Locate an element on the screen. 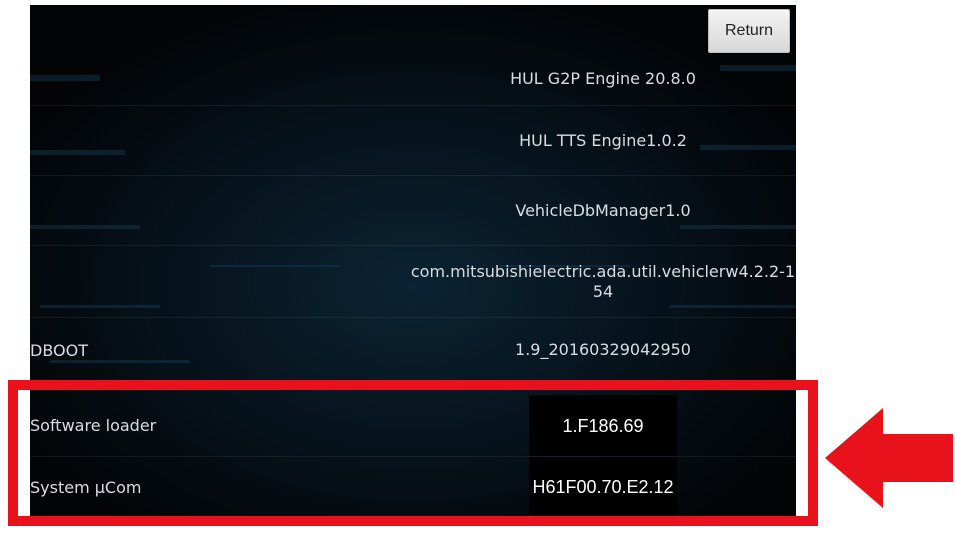 The height and width of the screenshot is (538, 955). return-button: Return is located at coordinates (749, 31).